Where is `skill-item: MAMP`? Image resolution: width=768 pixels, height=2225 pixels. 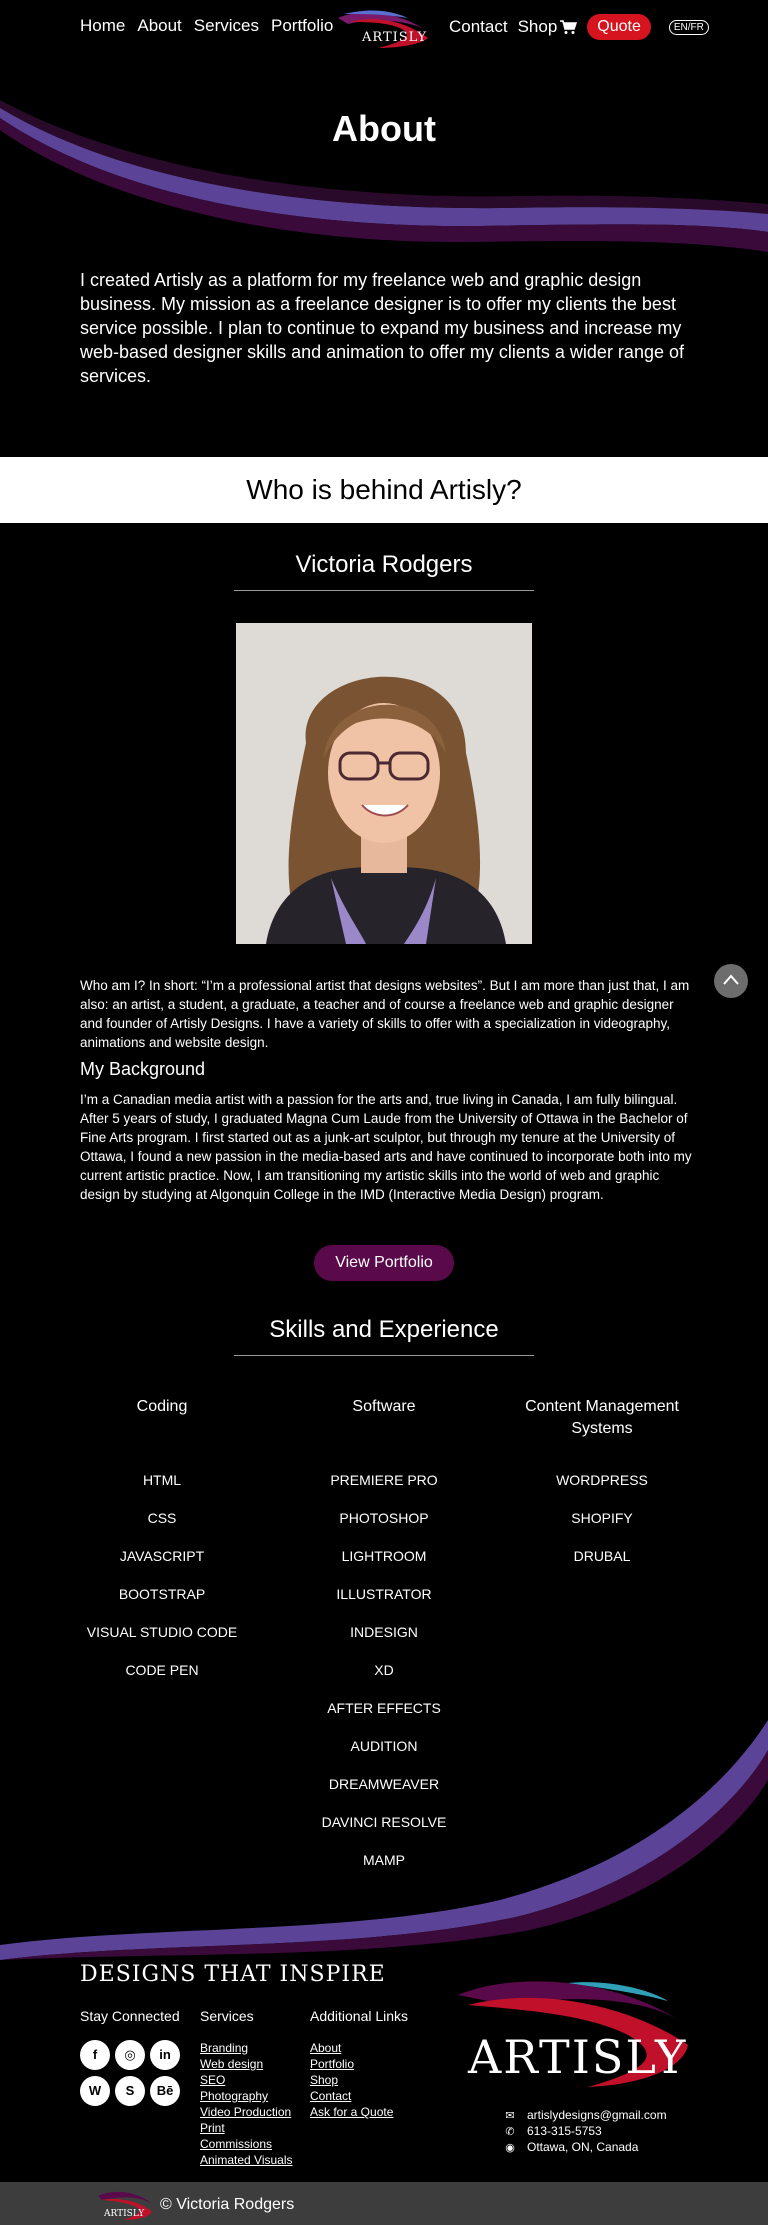
skill-item: MAMP is located at coordinates (384, 1860).